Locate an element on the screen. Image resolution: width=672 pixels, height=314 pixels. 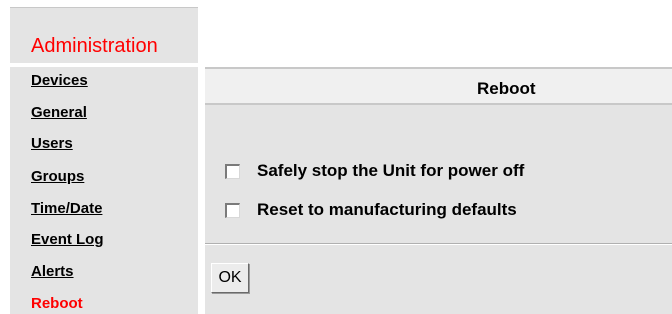
sidebar-item-reboot: Reboot is located at coordinates (57, 304).